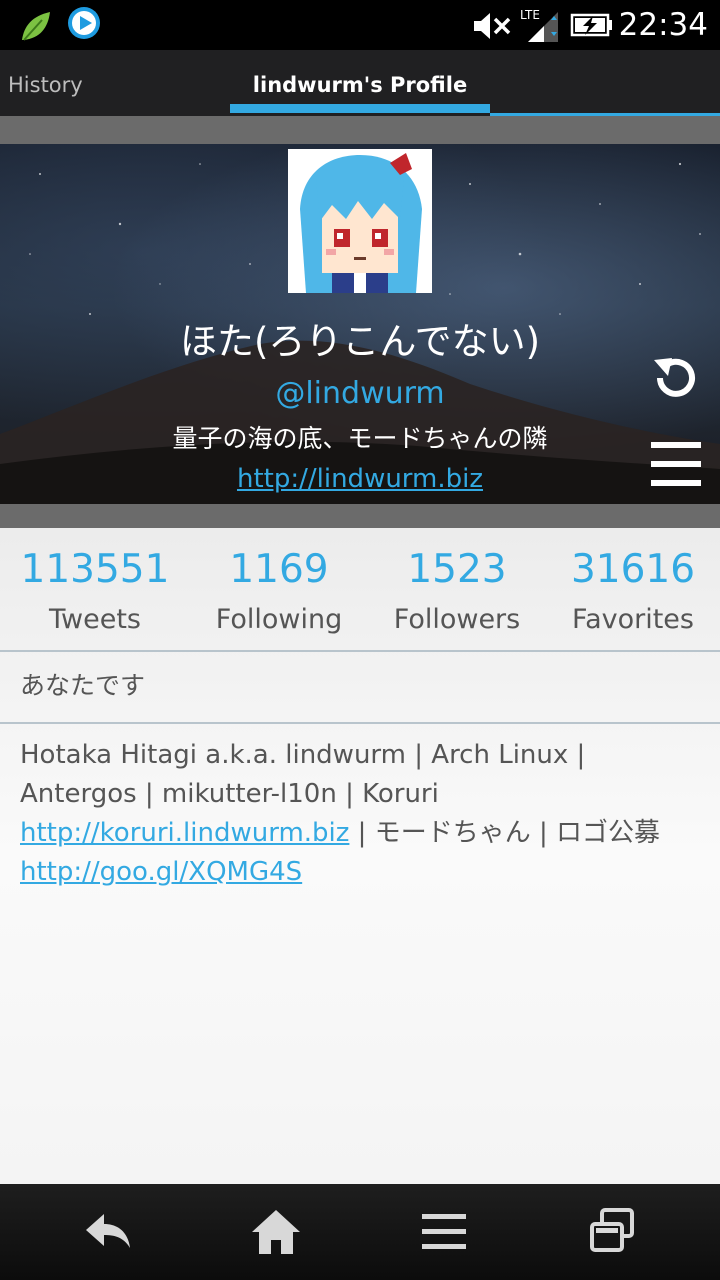  What do you see at coordinates (95, 569) in the screenshot?
I see `stat-value: 113551` at bounding box center [95, 569].